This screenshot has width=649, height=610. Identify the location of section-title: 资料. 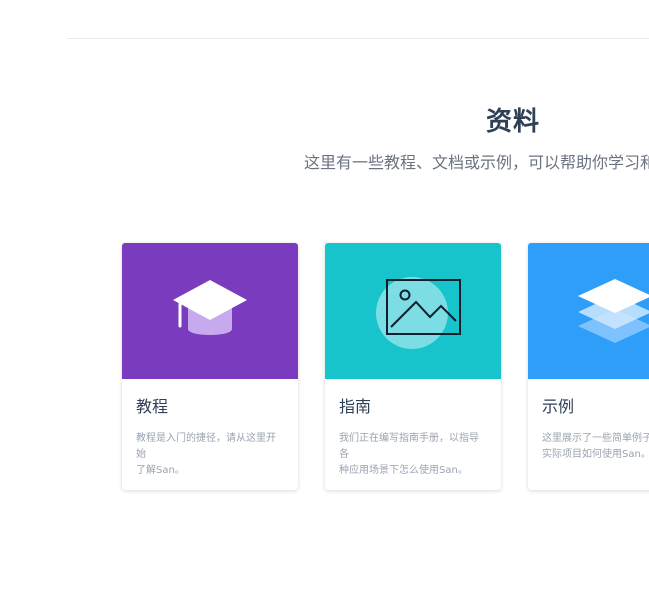
(513, 122).